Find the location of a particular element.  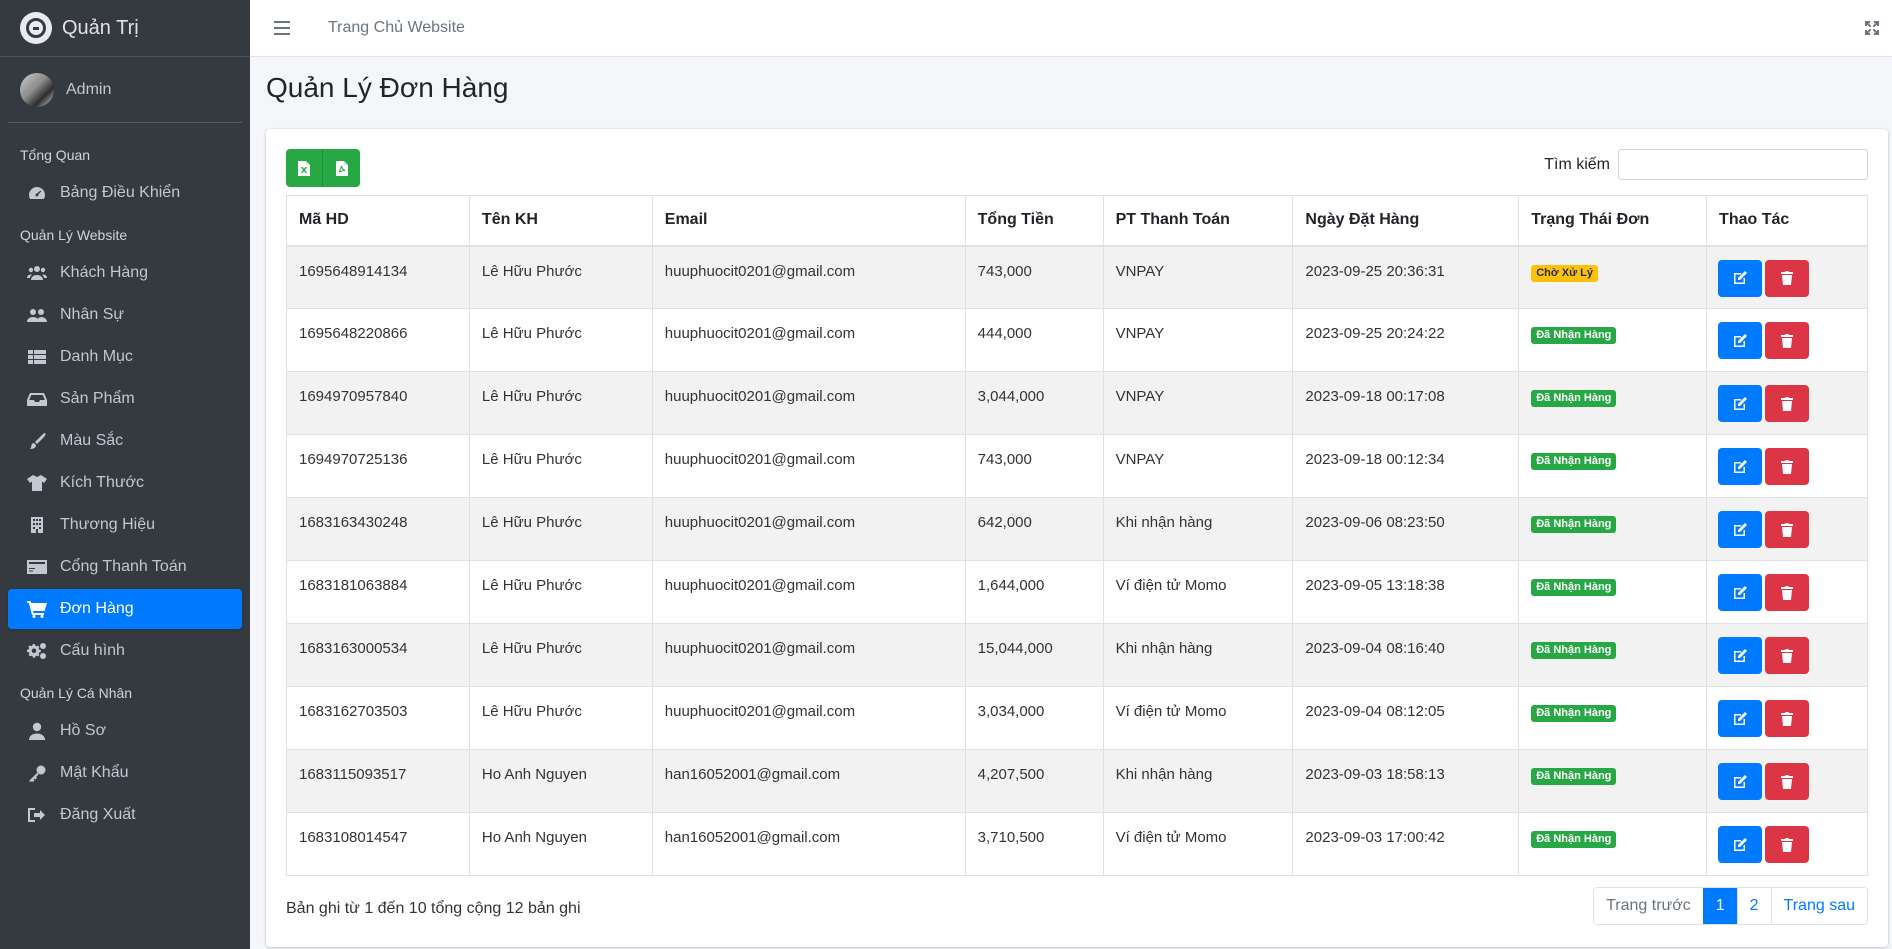

pagination-page-2: 2 is located at coordinates (1753, 906).